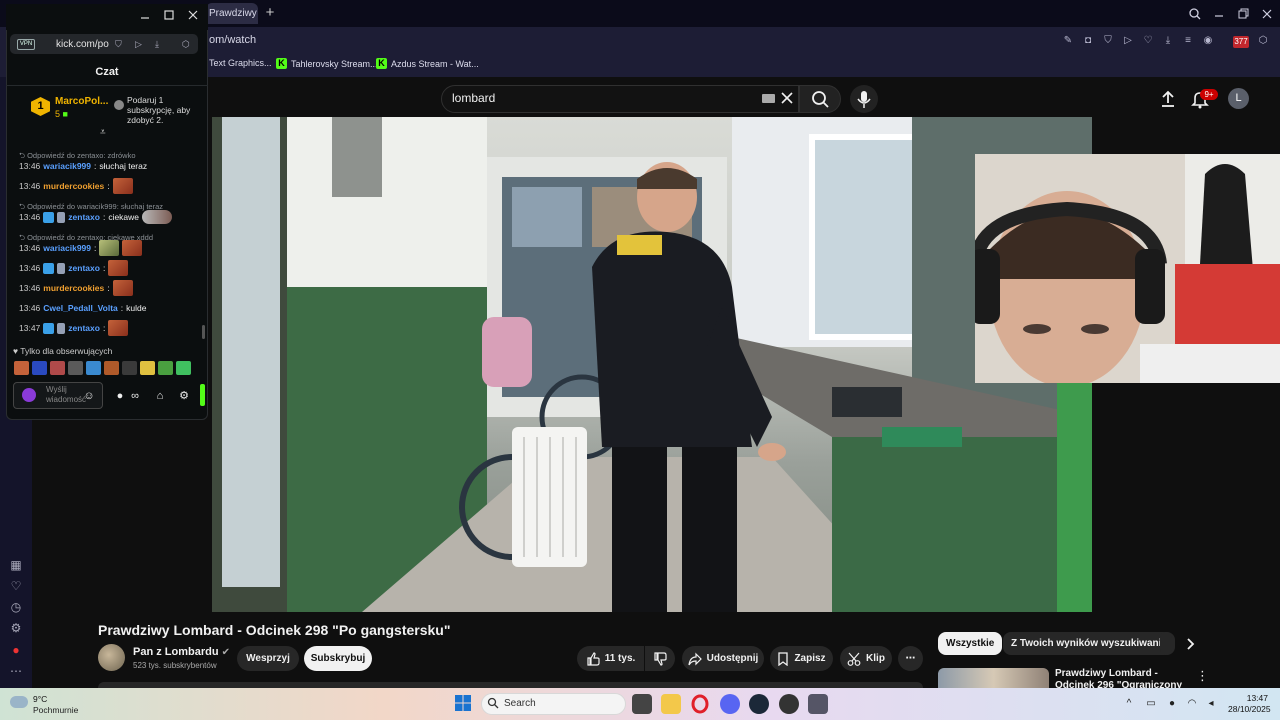 The image size is (1280, 720). I want to click on task-view-icon, so click(642, 704).